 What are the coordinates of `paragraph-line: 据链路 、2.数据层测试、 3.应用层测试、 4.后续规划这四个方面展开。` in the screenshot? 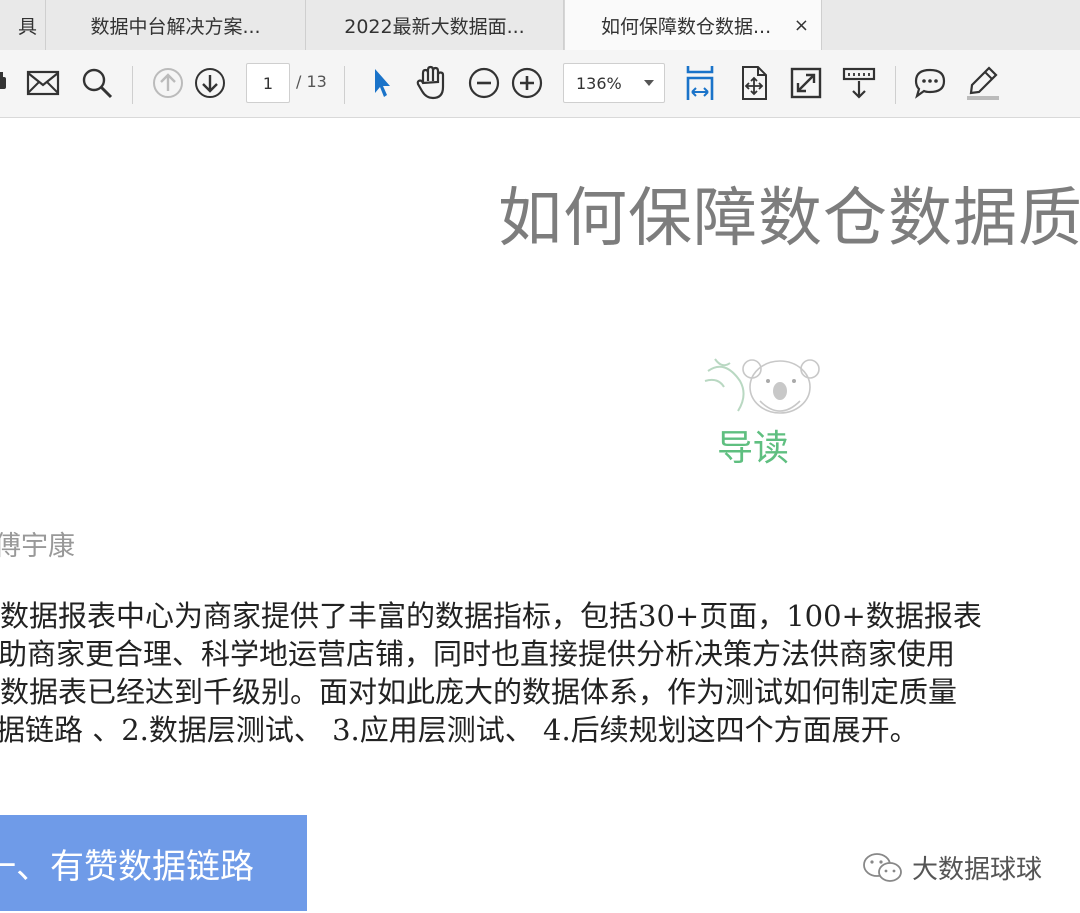 It's located at (459, 730).